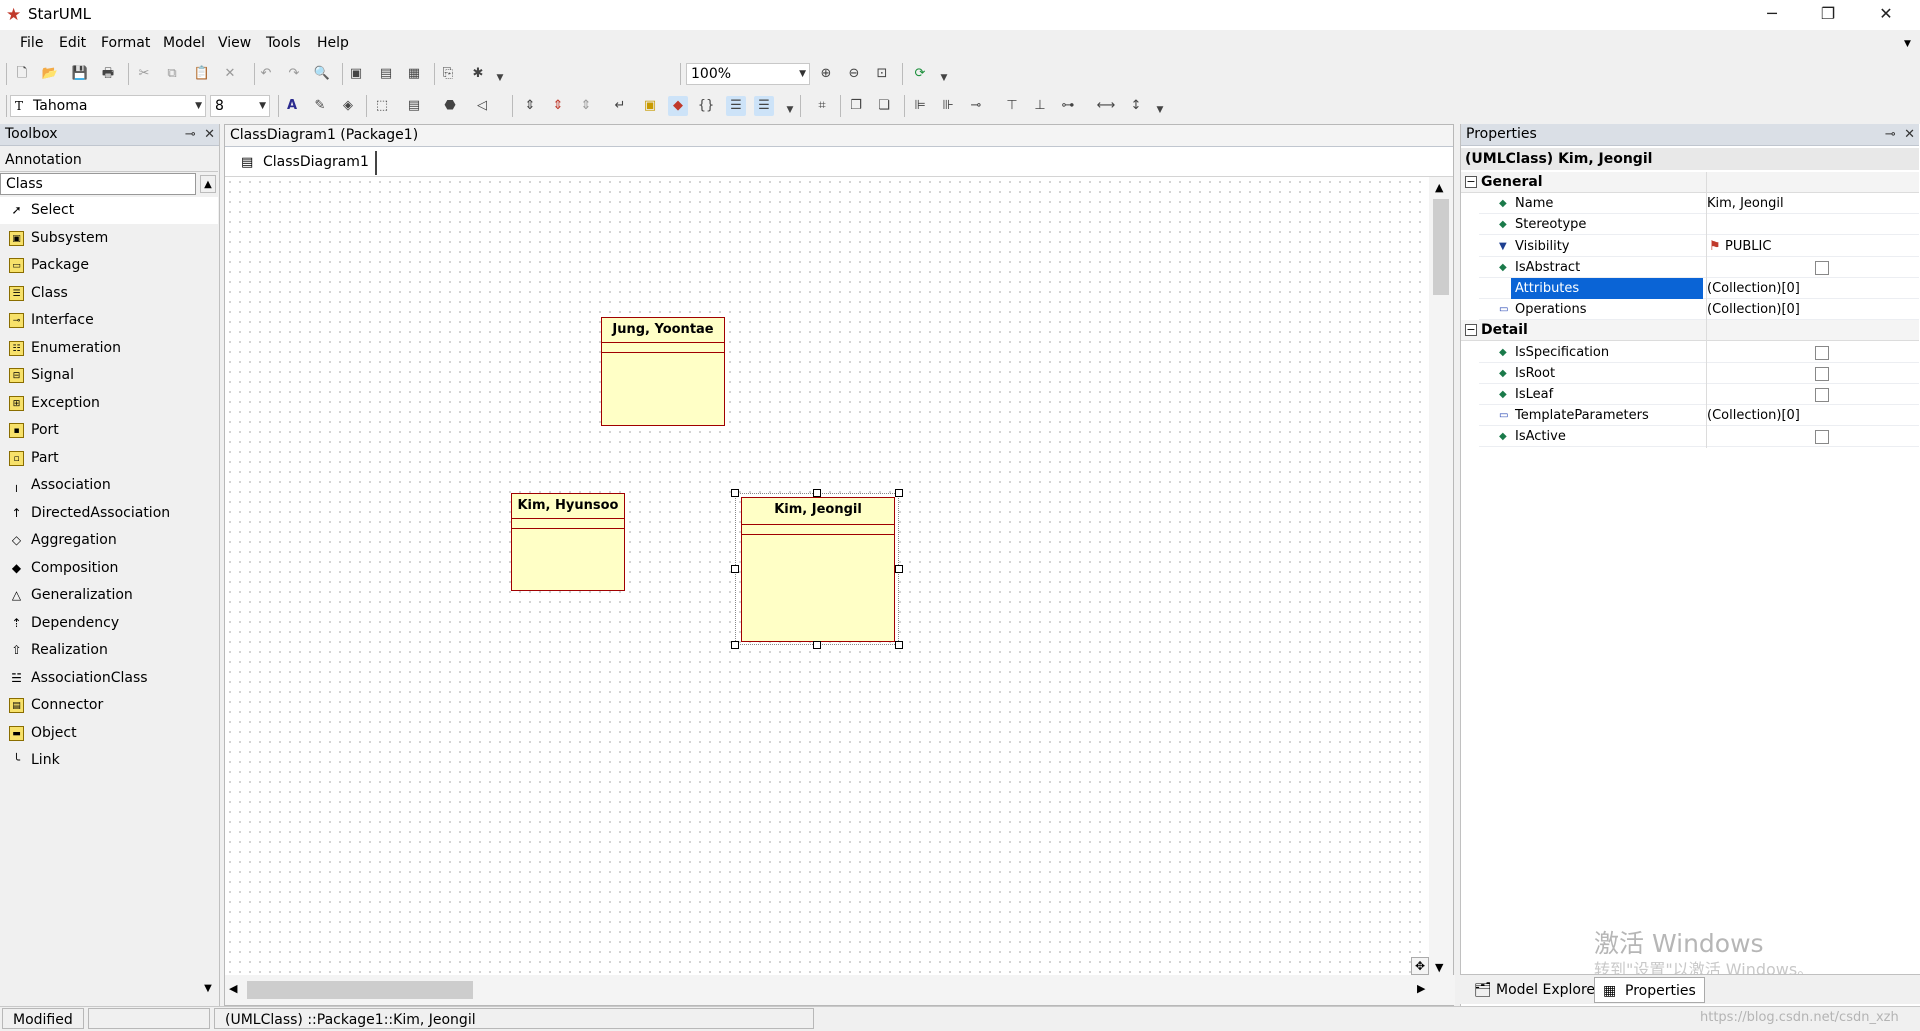  Describe the element at coordinates (899, 493) in the screenshot. I see `resize-handle-ne` at that location.